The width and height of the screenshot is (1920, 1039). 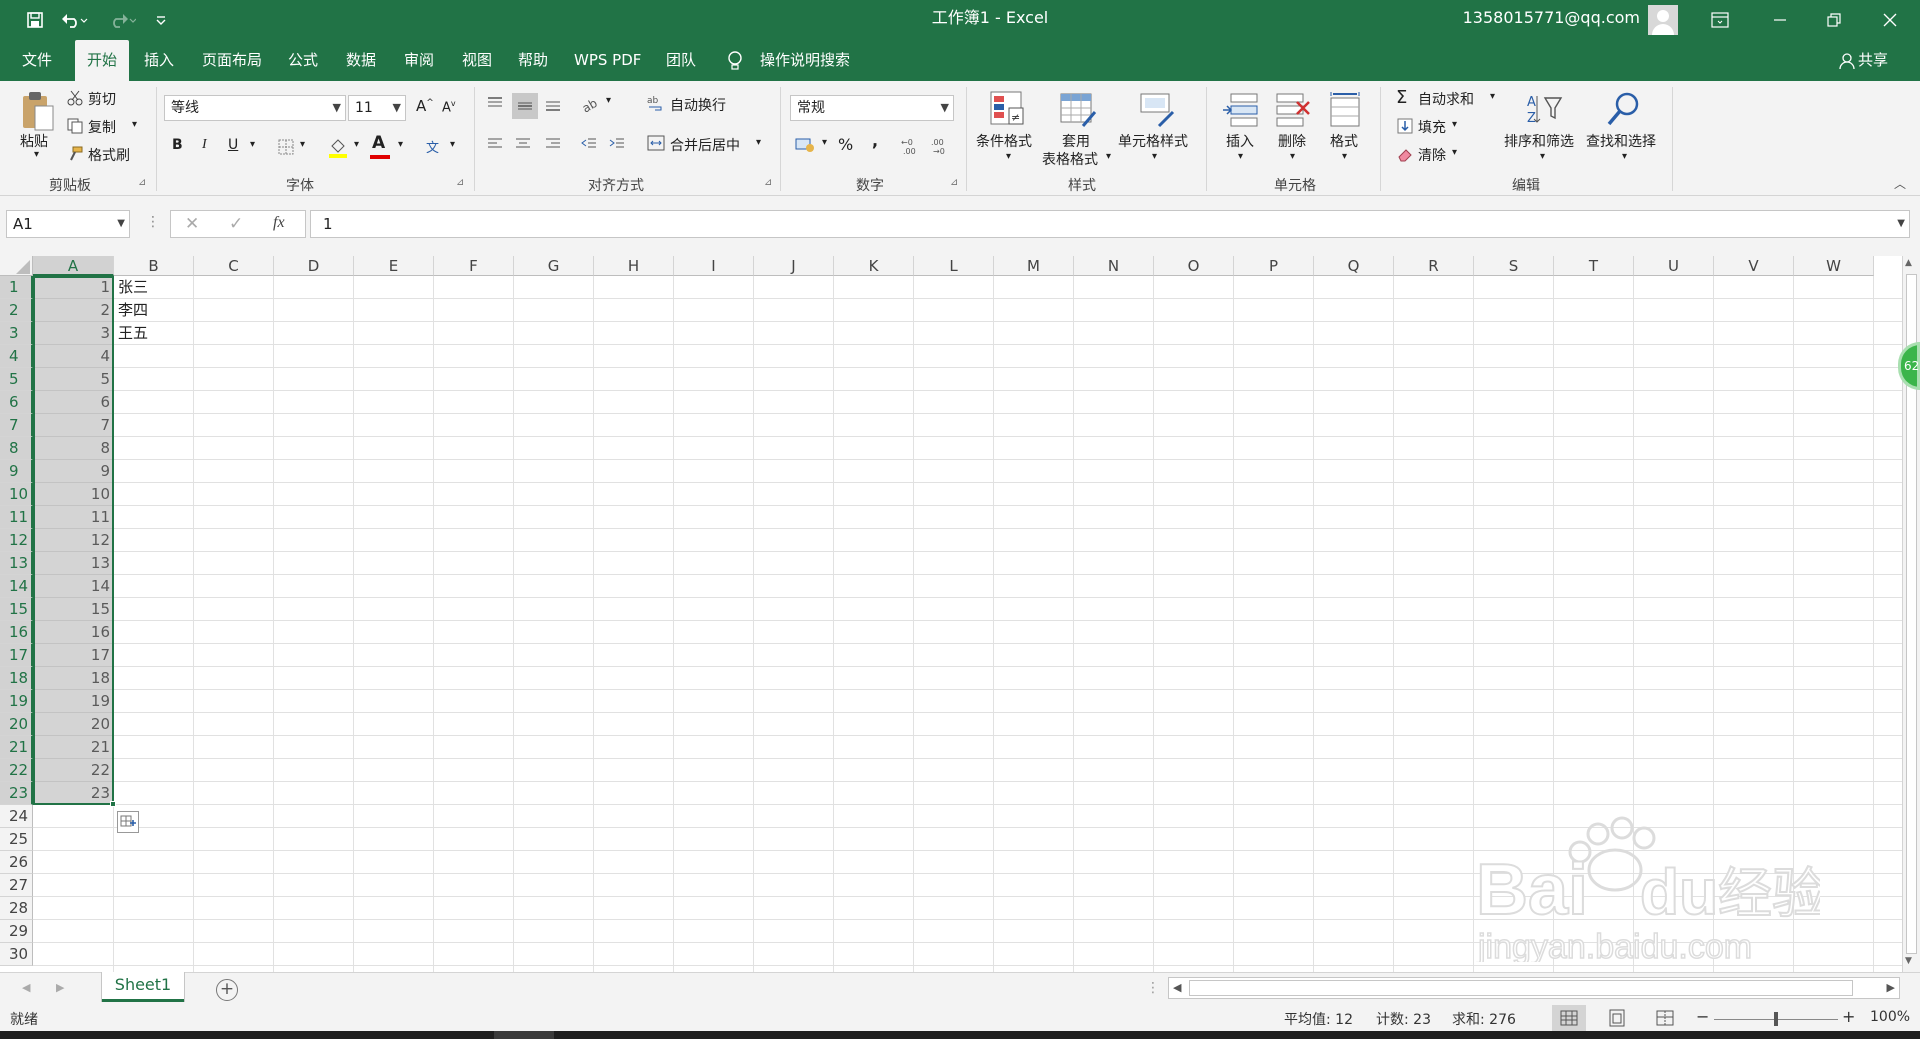 What do you see at coordinates (75, 154) in the screenshot?
I see `format-painter-icon` at bounding box center [75, 154].